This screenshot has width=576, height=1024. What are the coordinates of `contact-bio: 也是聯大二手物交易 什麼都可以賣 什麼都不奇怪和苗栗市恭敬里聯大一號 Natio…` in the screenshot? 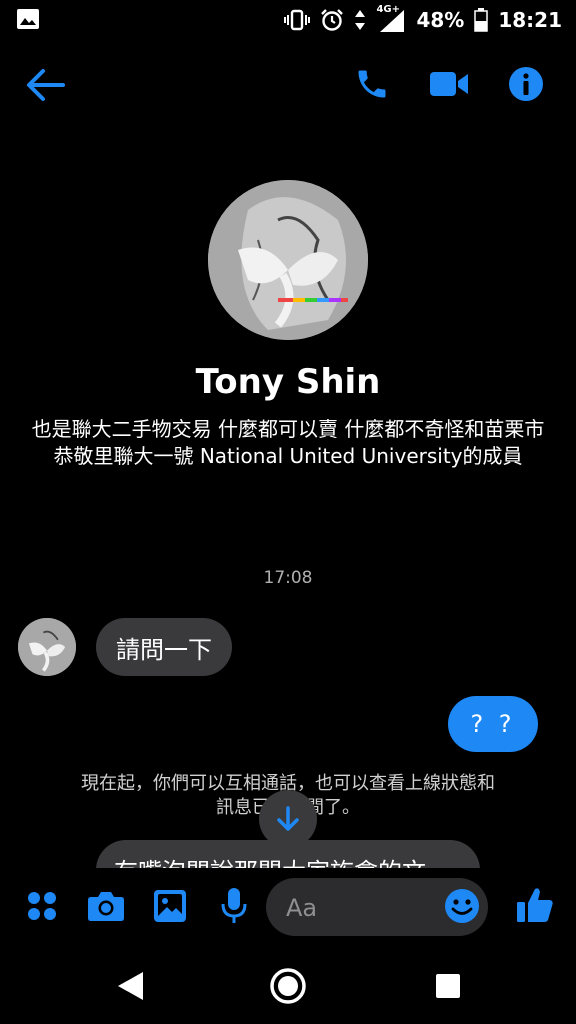 It's located at (288, 442).